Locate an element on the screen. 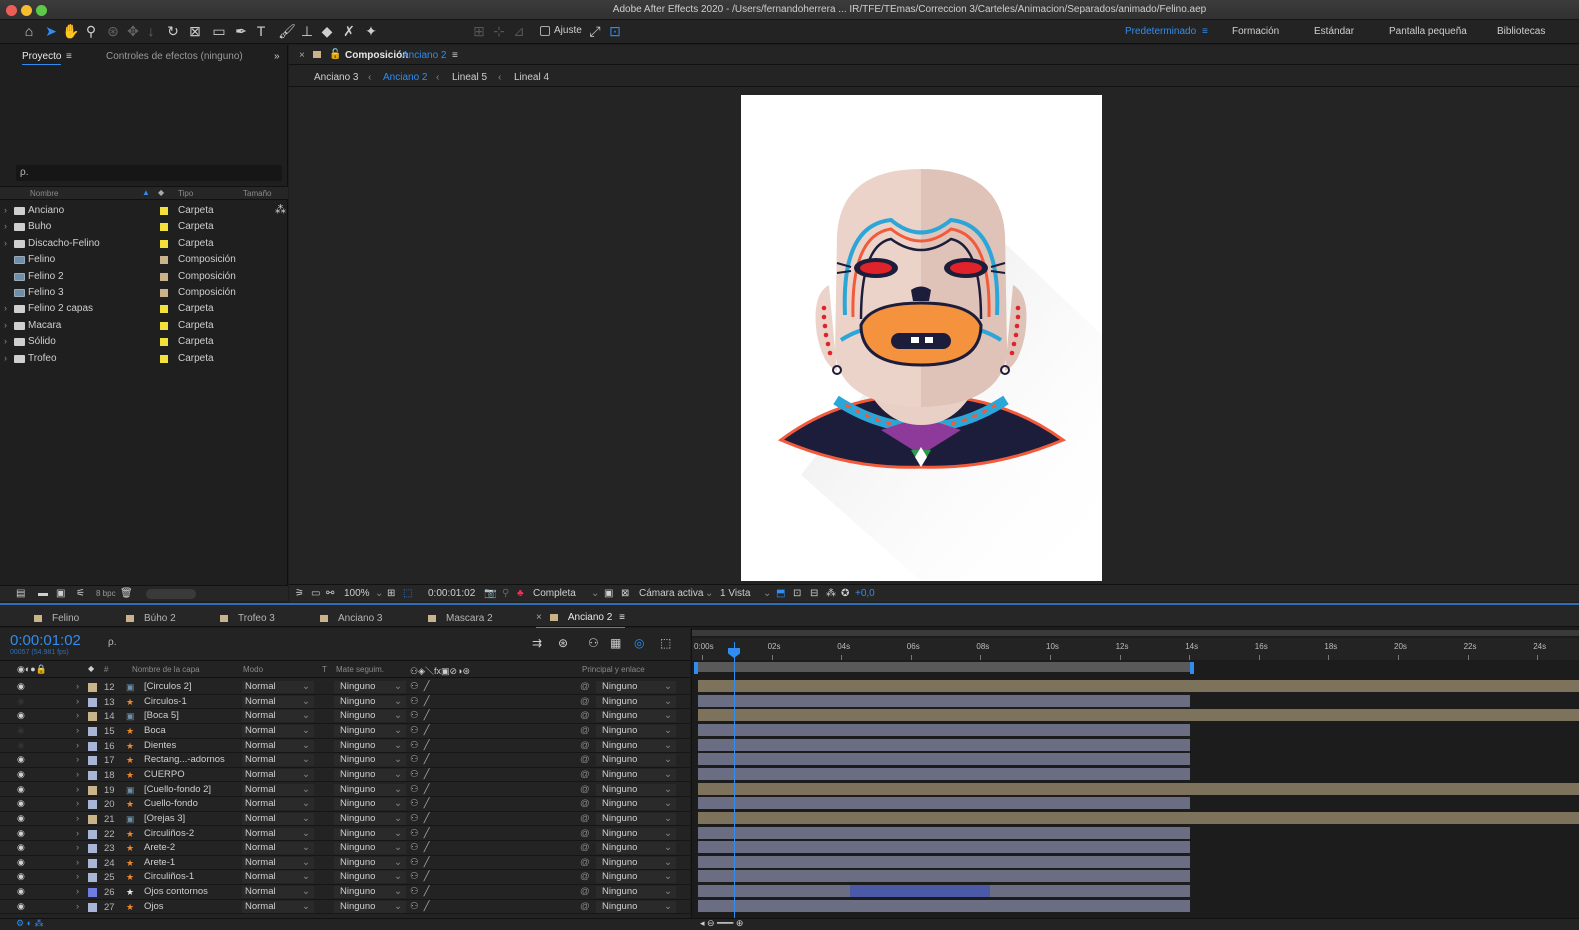  mask-visibility-icon: ⚯ is located at coordinates (330, 593).